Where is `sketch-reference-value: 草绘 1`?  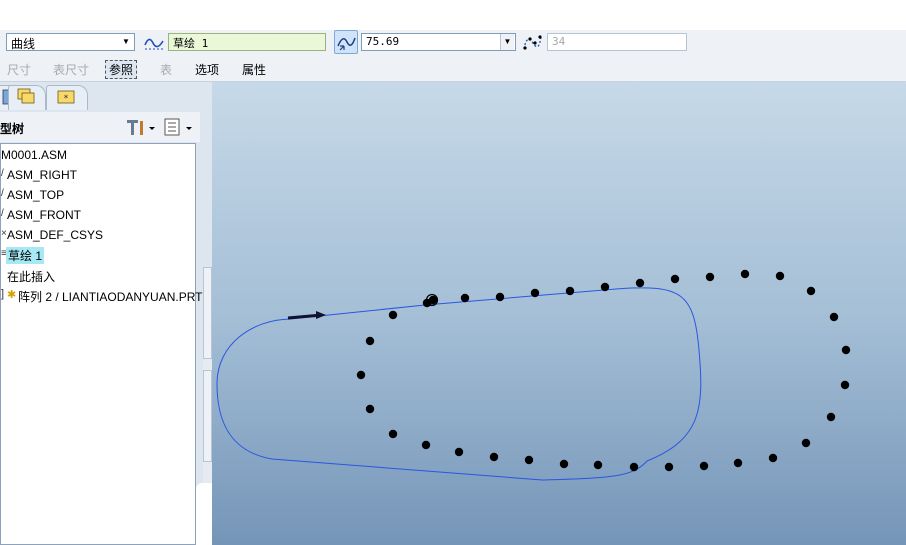 sketch-reference-value: 草绘 1 is located at coordinates (191, 43).